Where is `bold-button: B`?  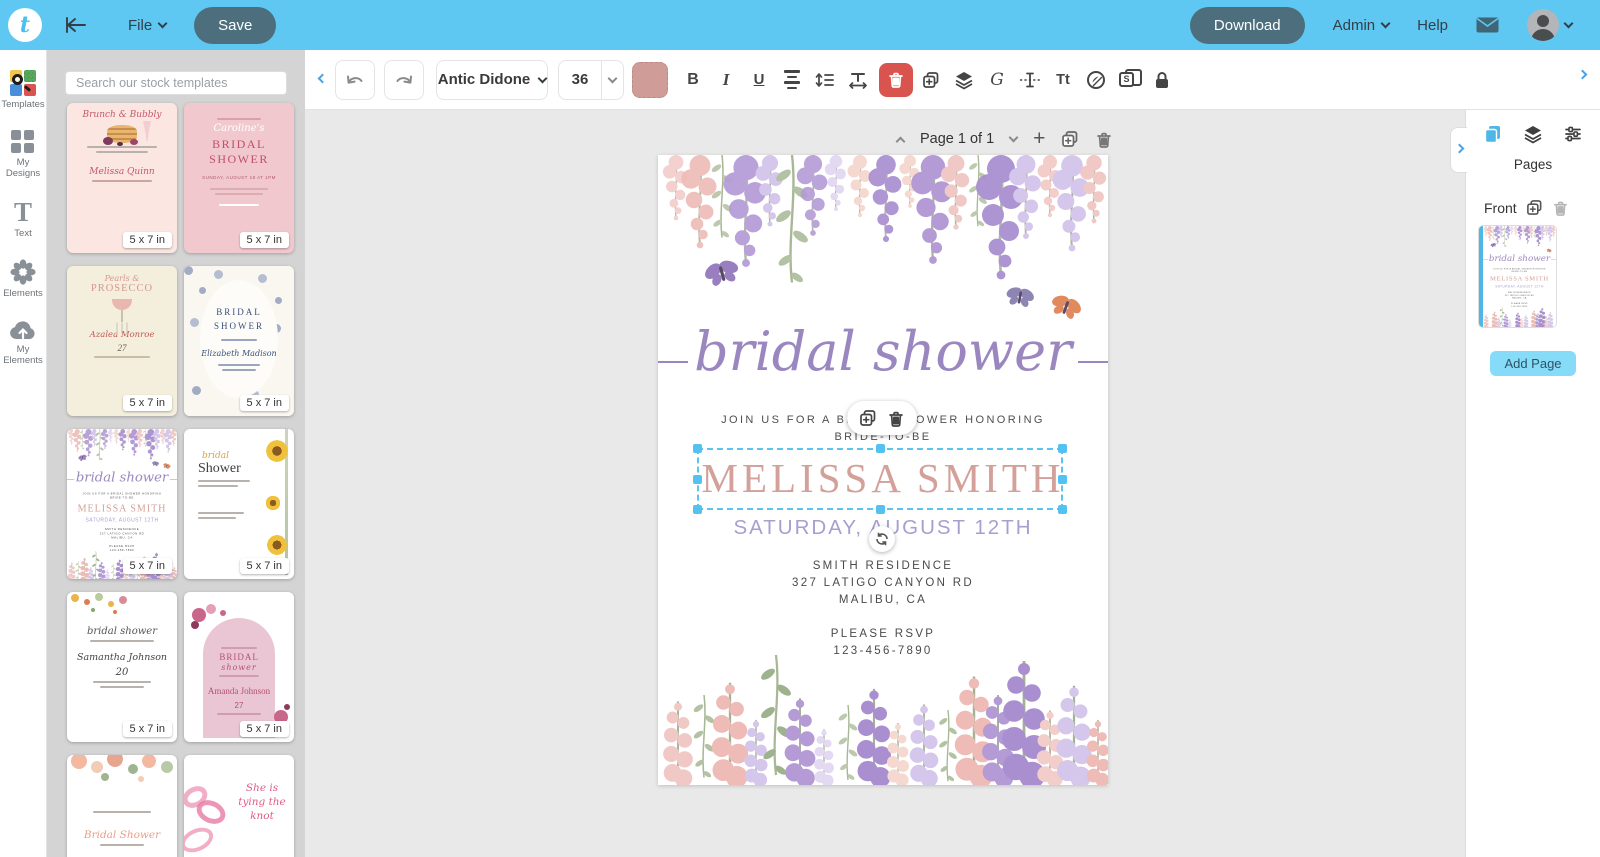
bold-button: B is located at coordinates (693, 80).